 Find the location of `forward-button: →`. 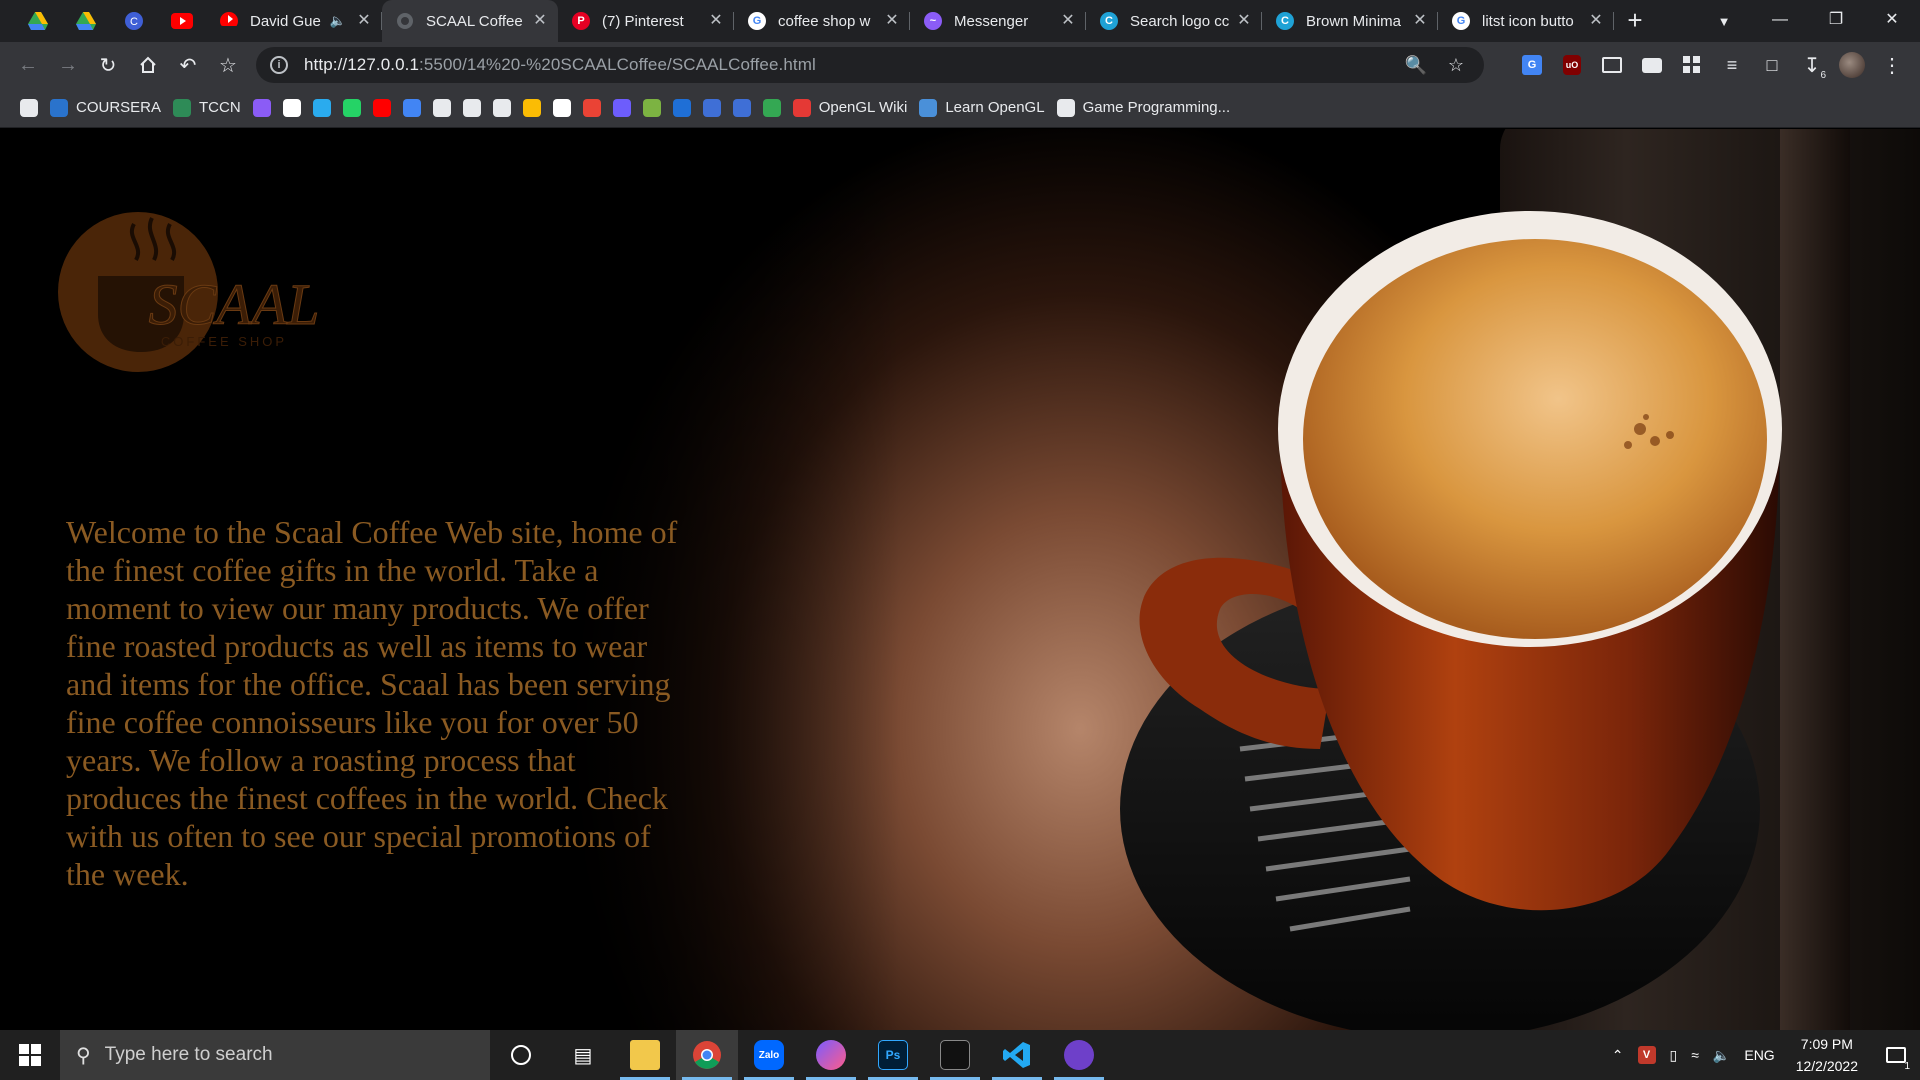

forward-button: → is located at coordinates (68, 65).